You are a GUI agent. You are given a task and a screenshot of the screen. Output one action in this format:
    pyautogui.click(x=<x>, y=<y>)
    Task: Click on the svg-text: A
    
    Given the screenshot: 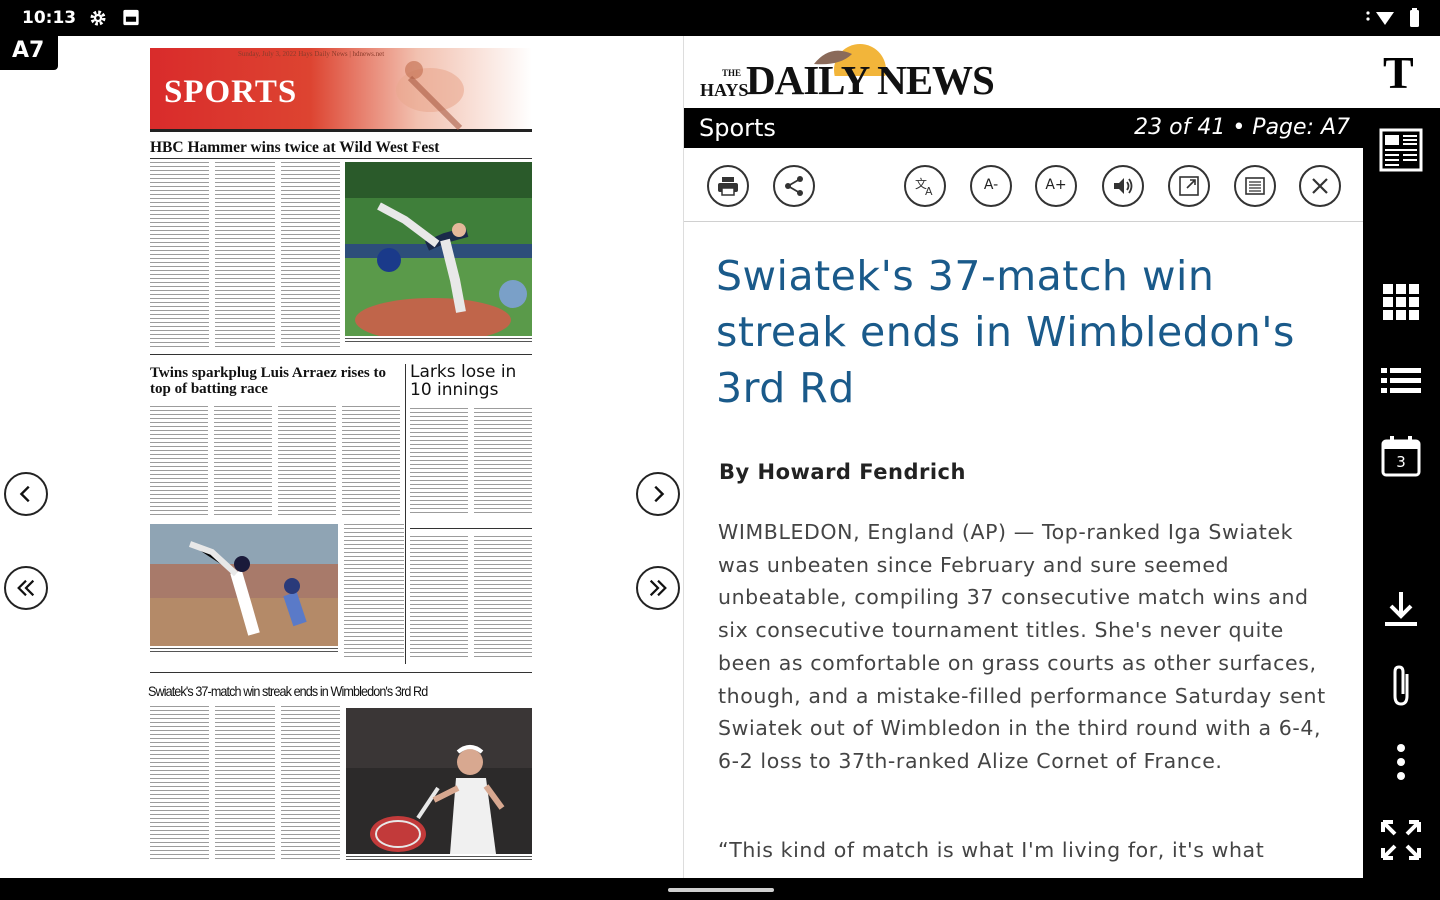 What is the action you would take?
    pyautogui.click(x=929, y=191)
    